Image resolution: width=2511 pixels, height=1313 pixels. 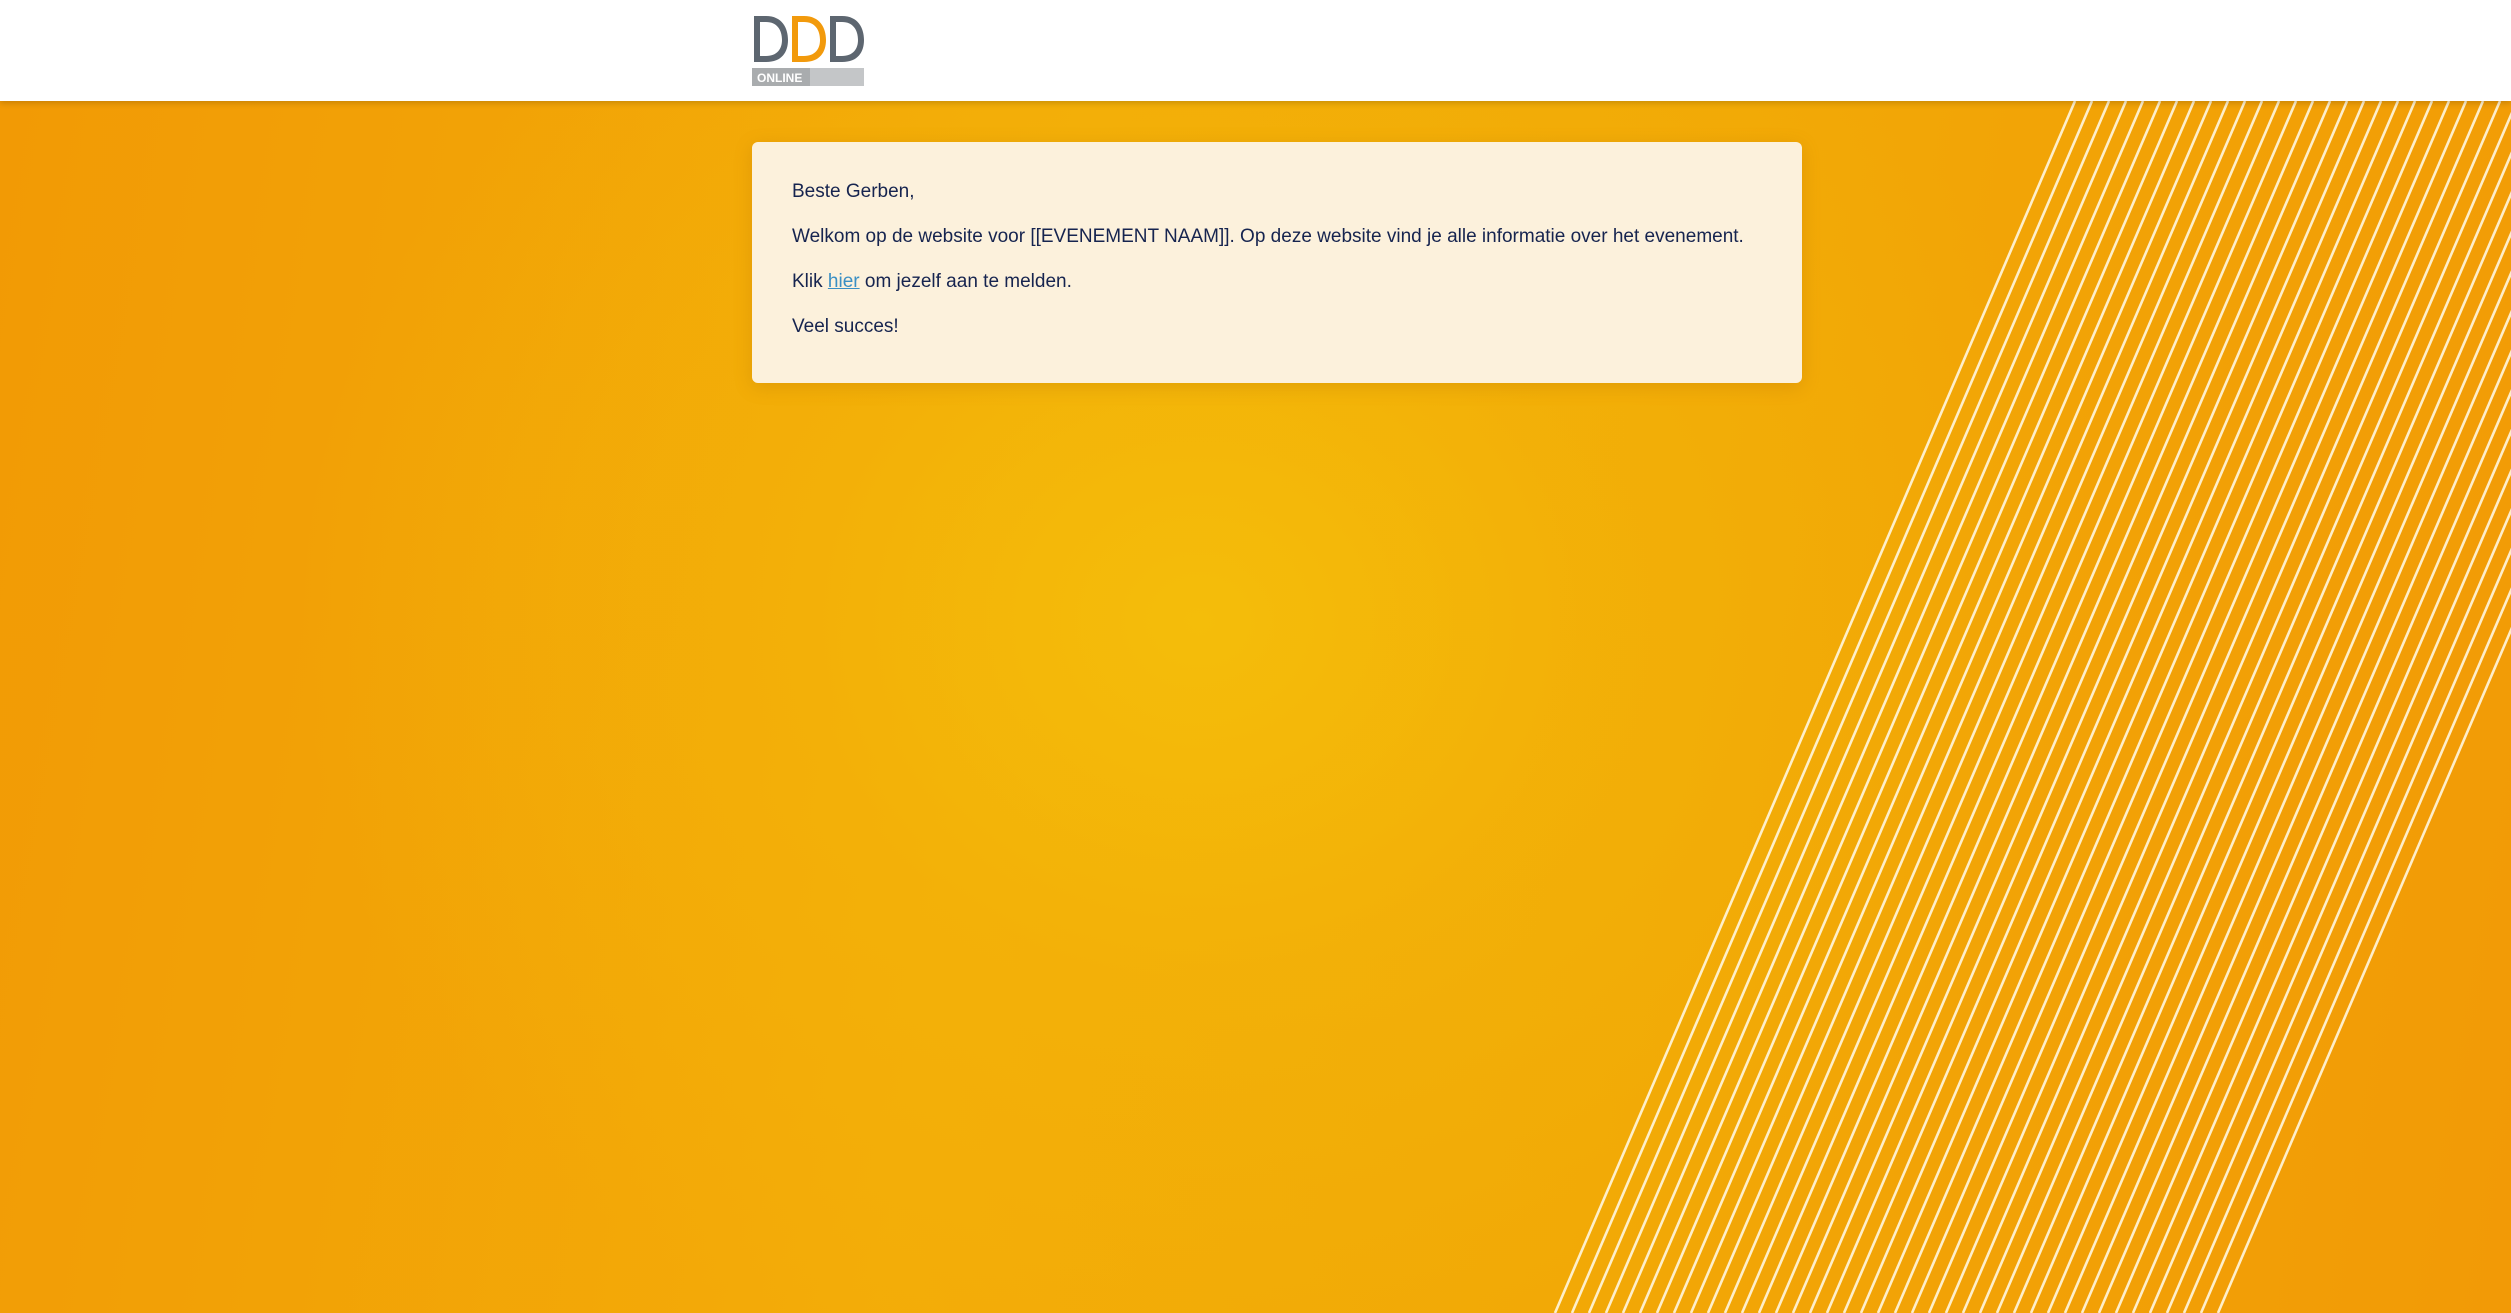 What do you see at coordinates (779, 78) in the screenshot?
I see `logo-subtitle: ONLINE` at bounding box center [779, 78].